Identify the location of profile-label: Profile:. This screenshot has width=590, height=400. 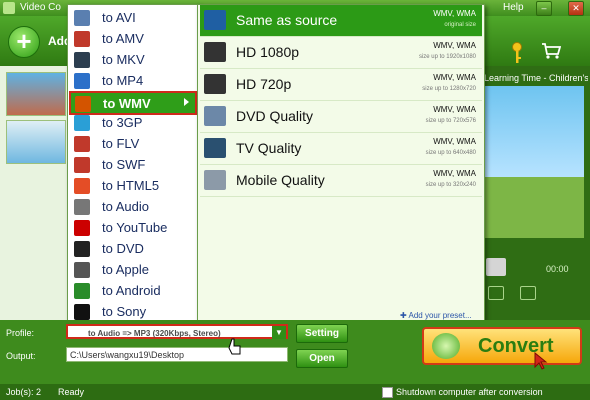
(20, 333).